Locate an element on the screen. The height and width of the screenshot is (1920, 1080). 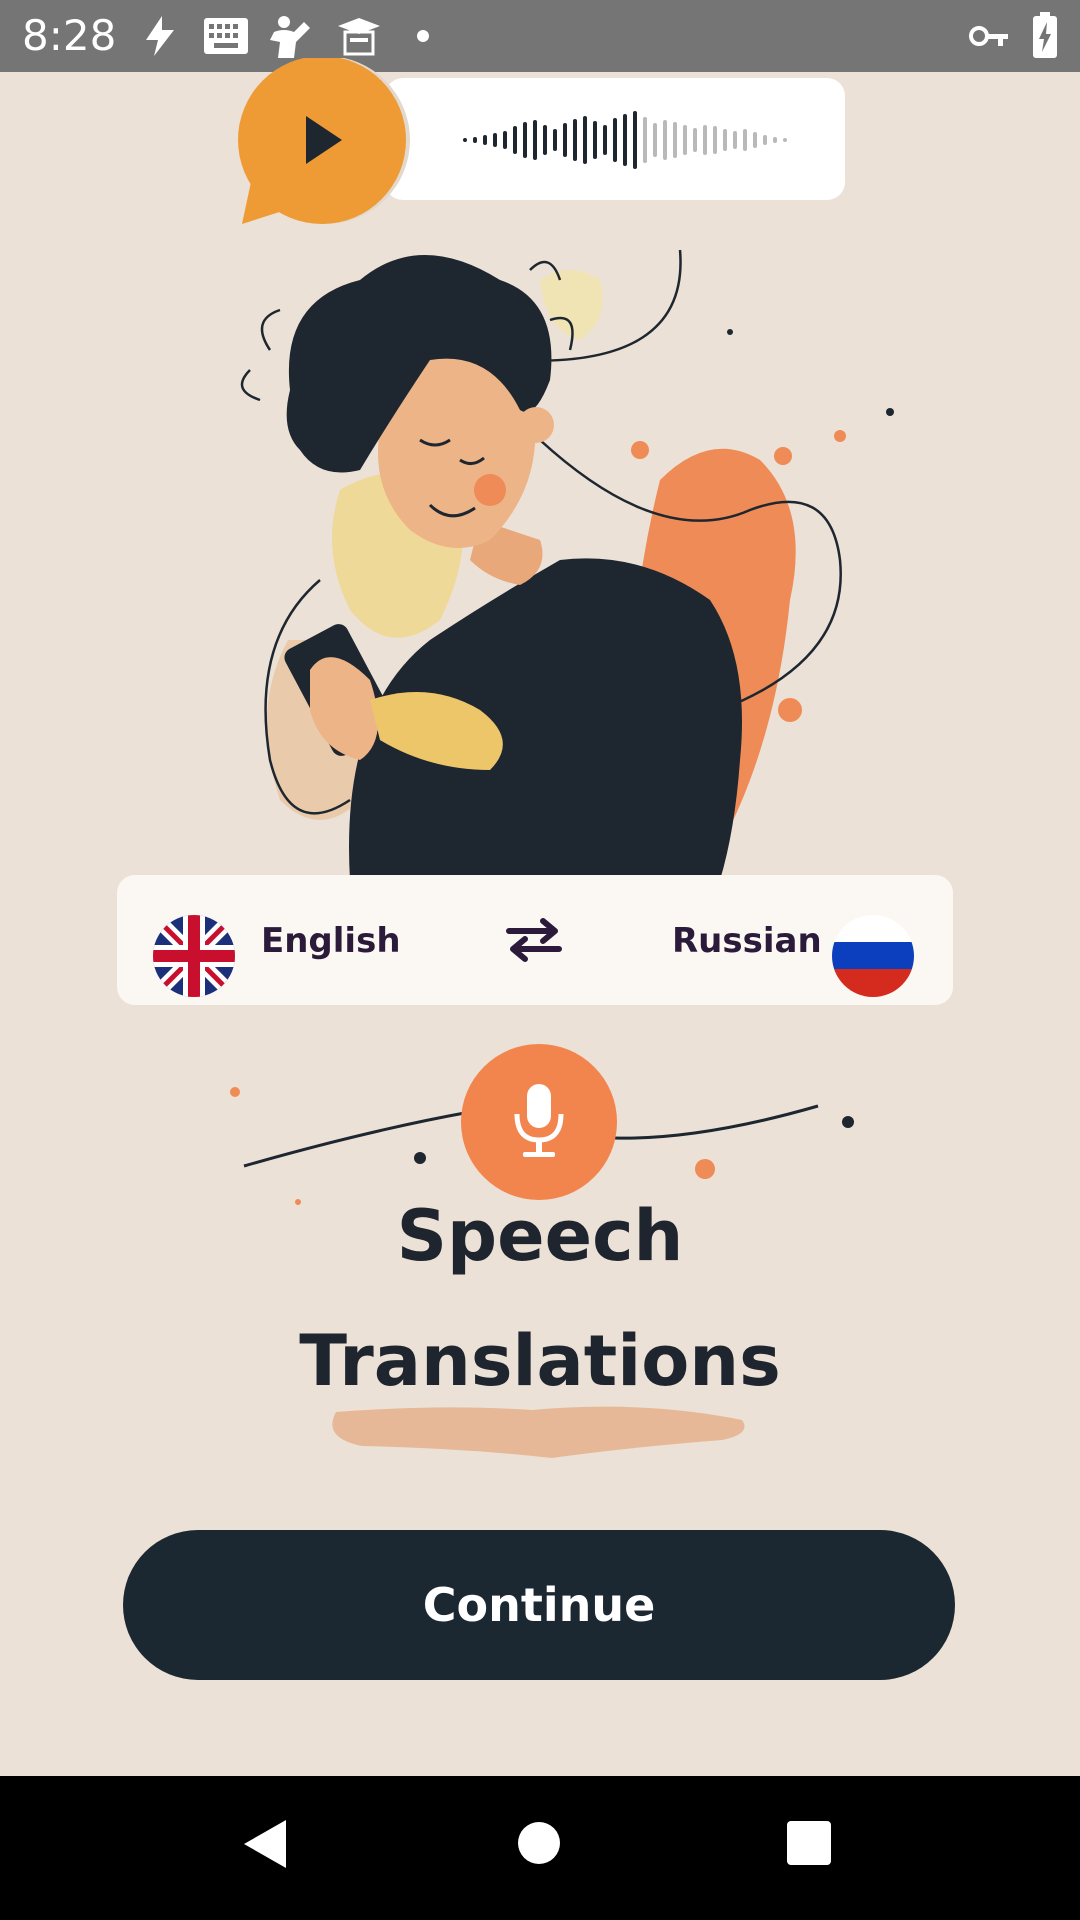
home-circle-icon is located at coordinates (539, 1845).